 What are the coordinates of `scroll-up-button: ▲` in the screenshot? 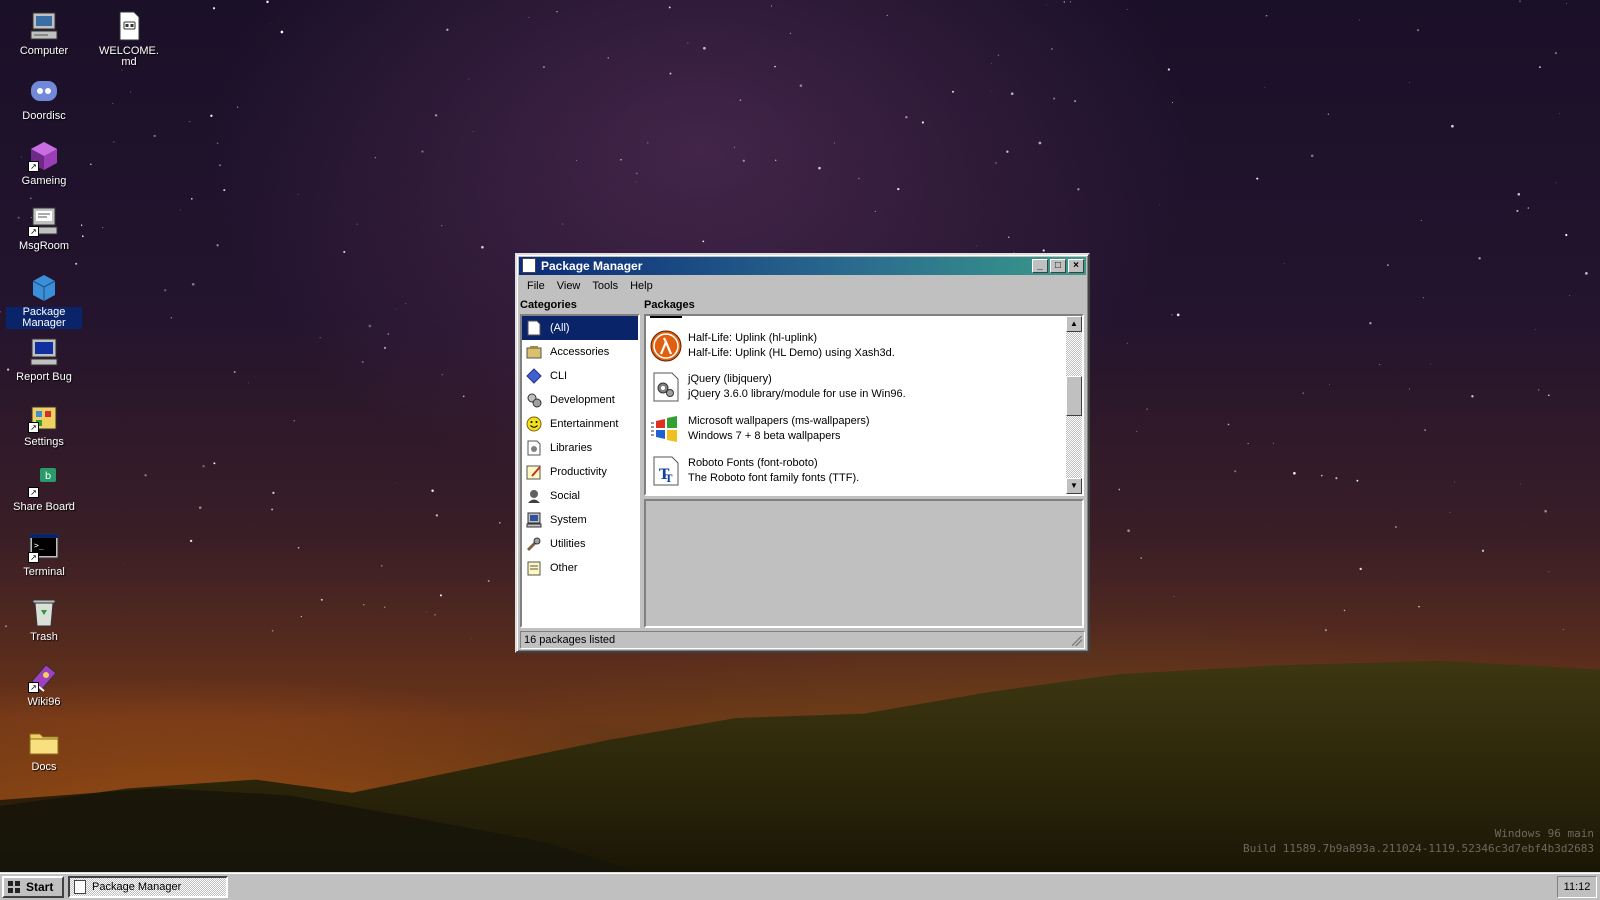 It's located at (1074, 324).